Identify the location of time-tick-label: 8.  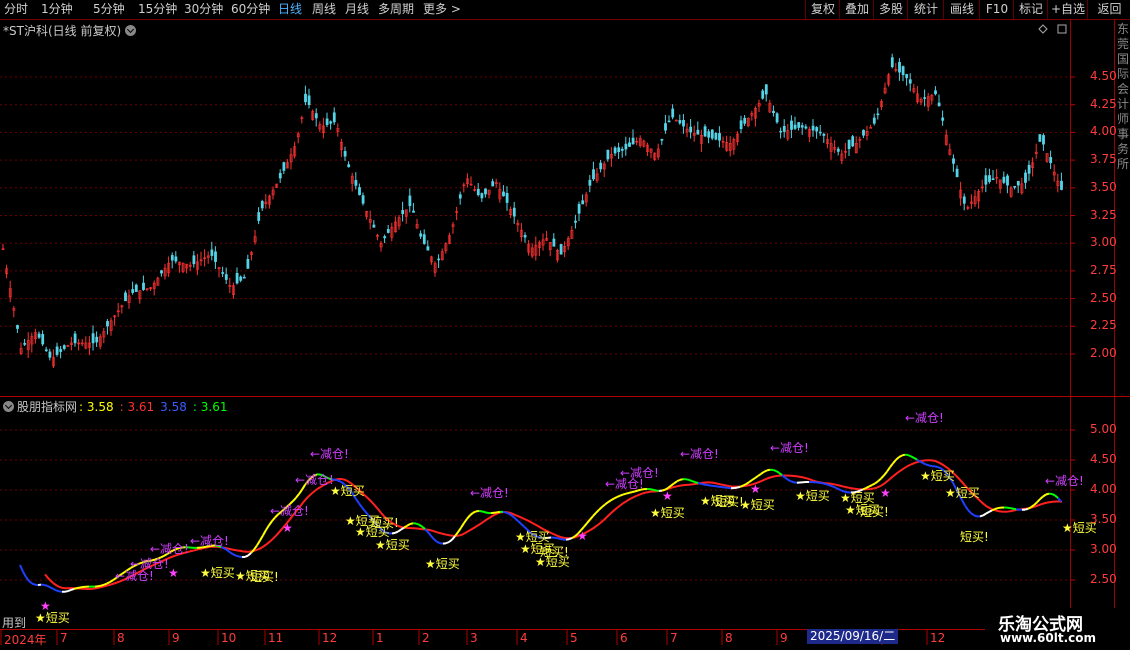
(729, 638).